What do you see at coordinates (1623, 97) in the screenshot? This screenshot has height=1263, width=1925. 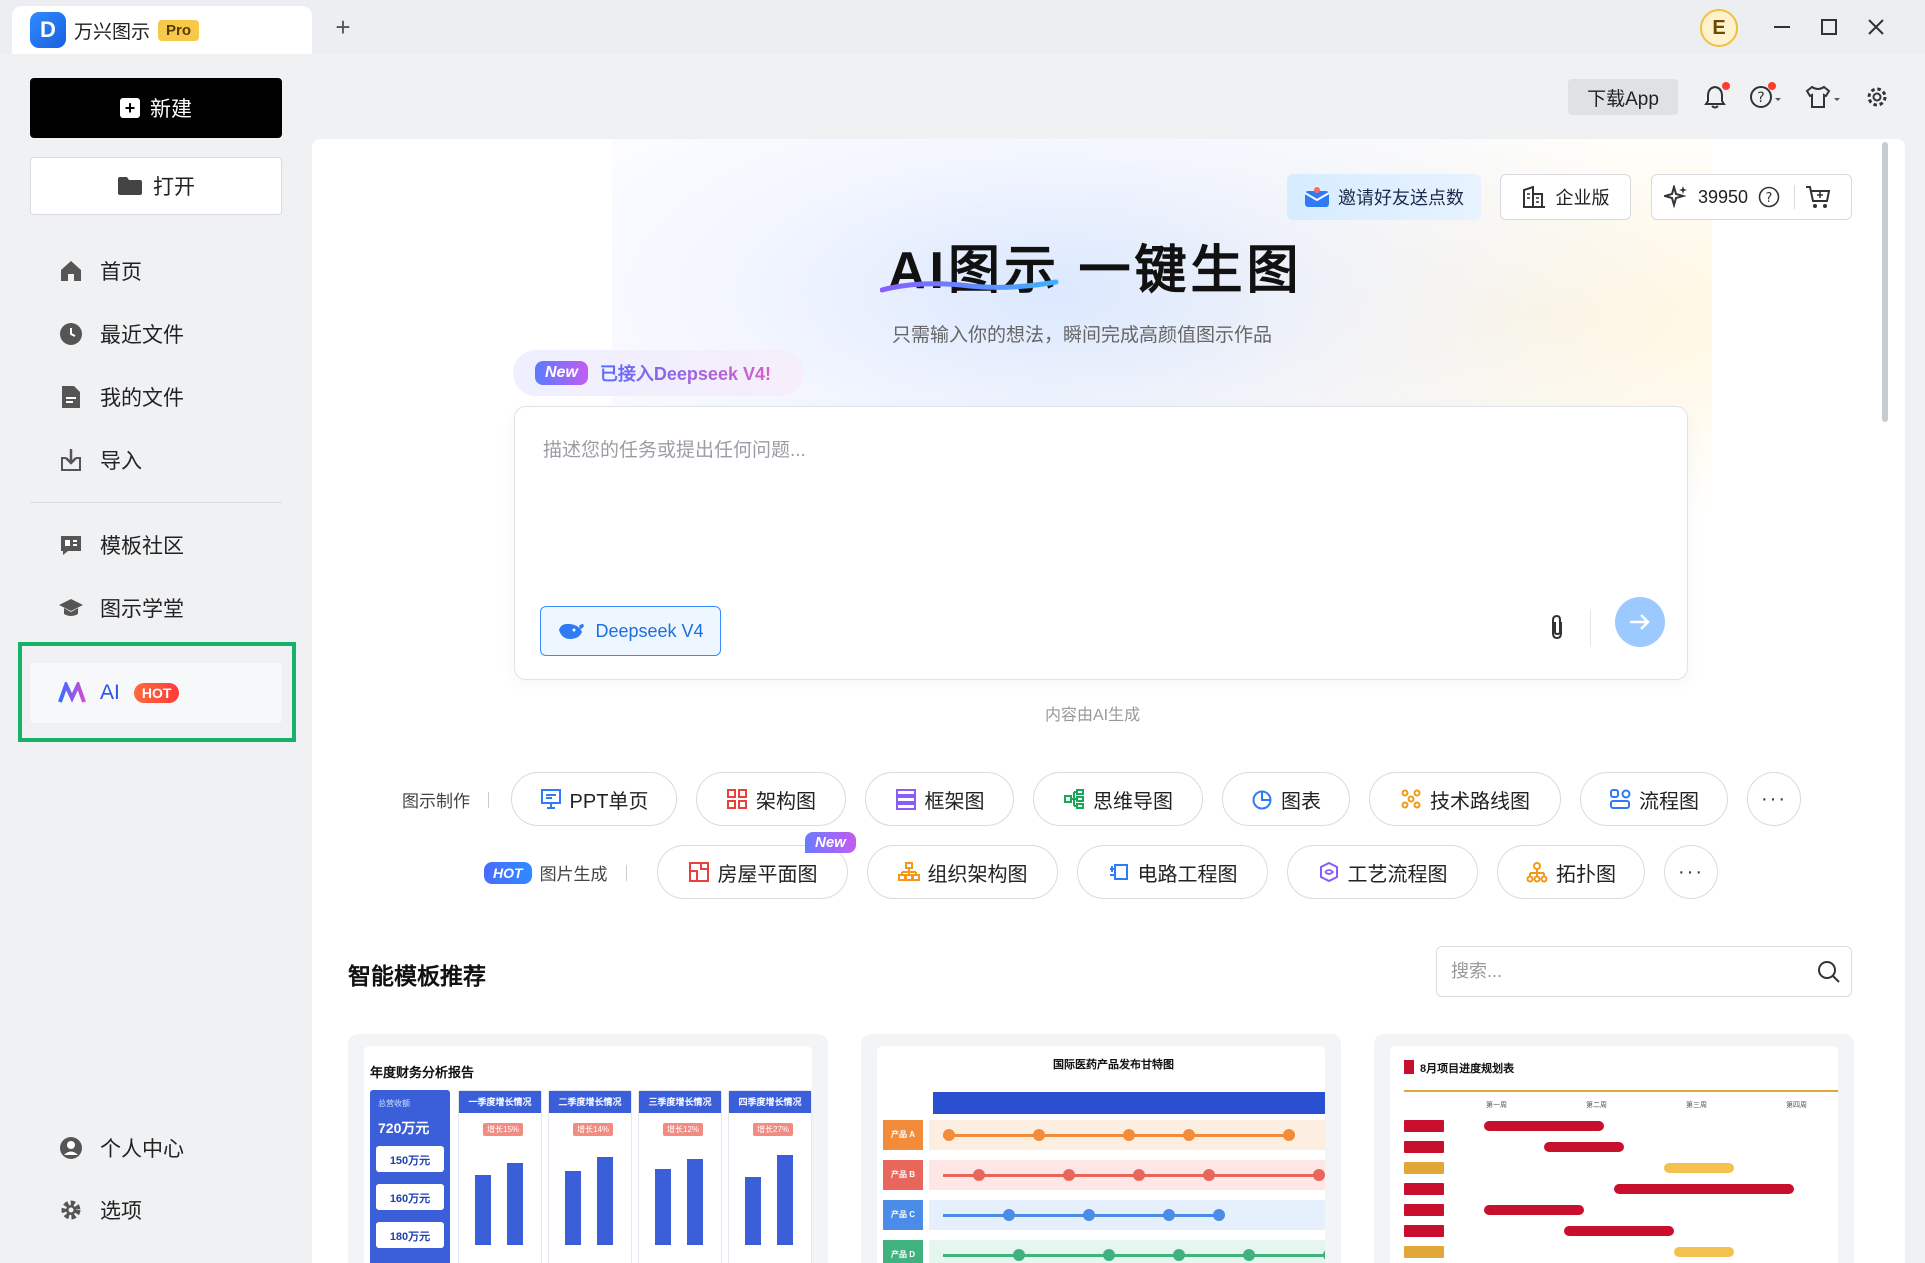 I see `download-app-button: 下载App` at bounding box center [1623, 97].